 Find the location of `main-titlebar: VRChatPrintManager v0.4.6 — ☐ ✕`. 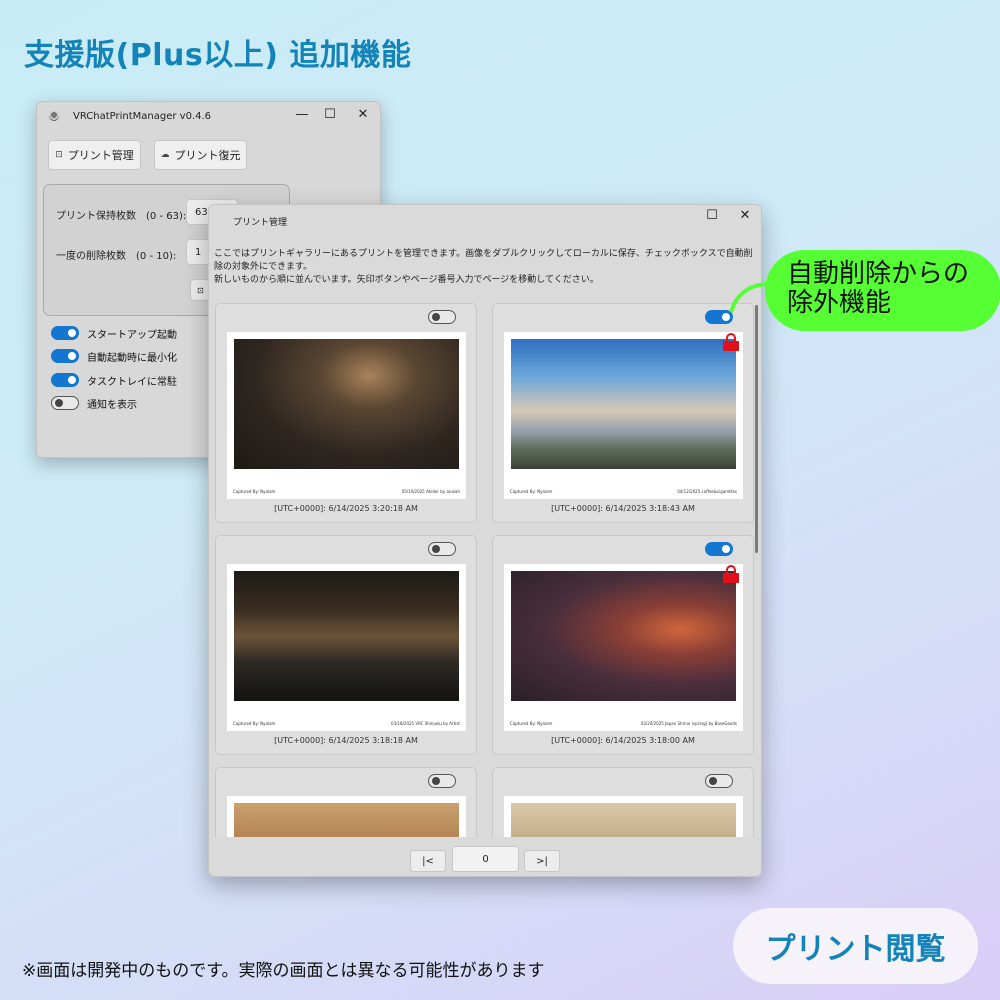

main-titlebar: VRChatPrintManager v0.4.6 — ☐ ✕ is located at coordinates (208, 117).